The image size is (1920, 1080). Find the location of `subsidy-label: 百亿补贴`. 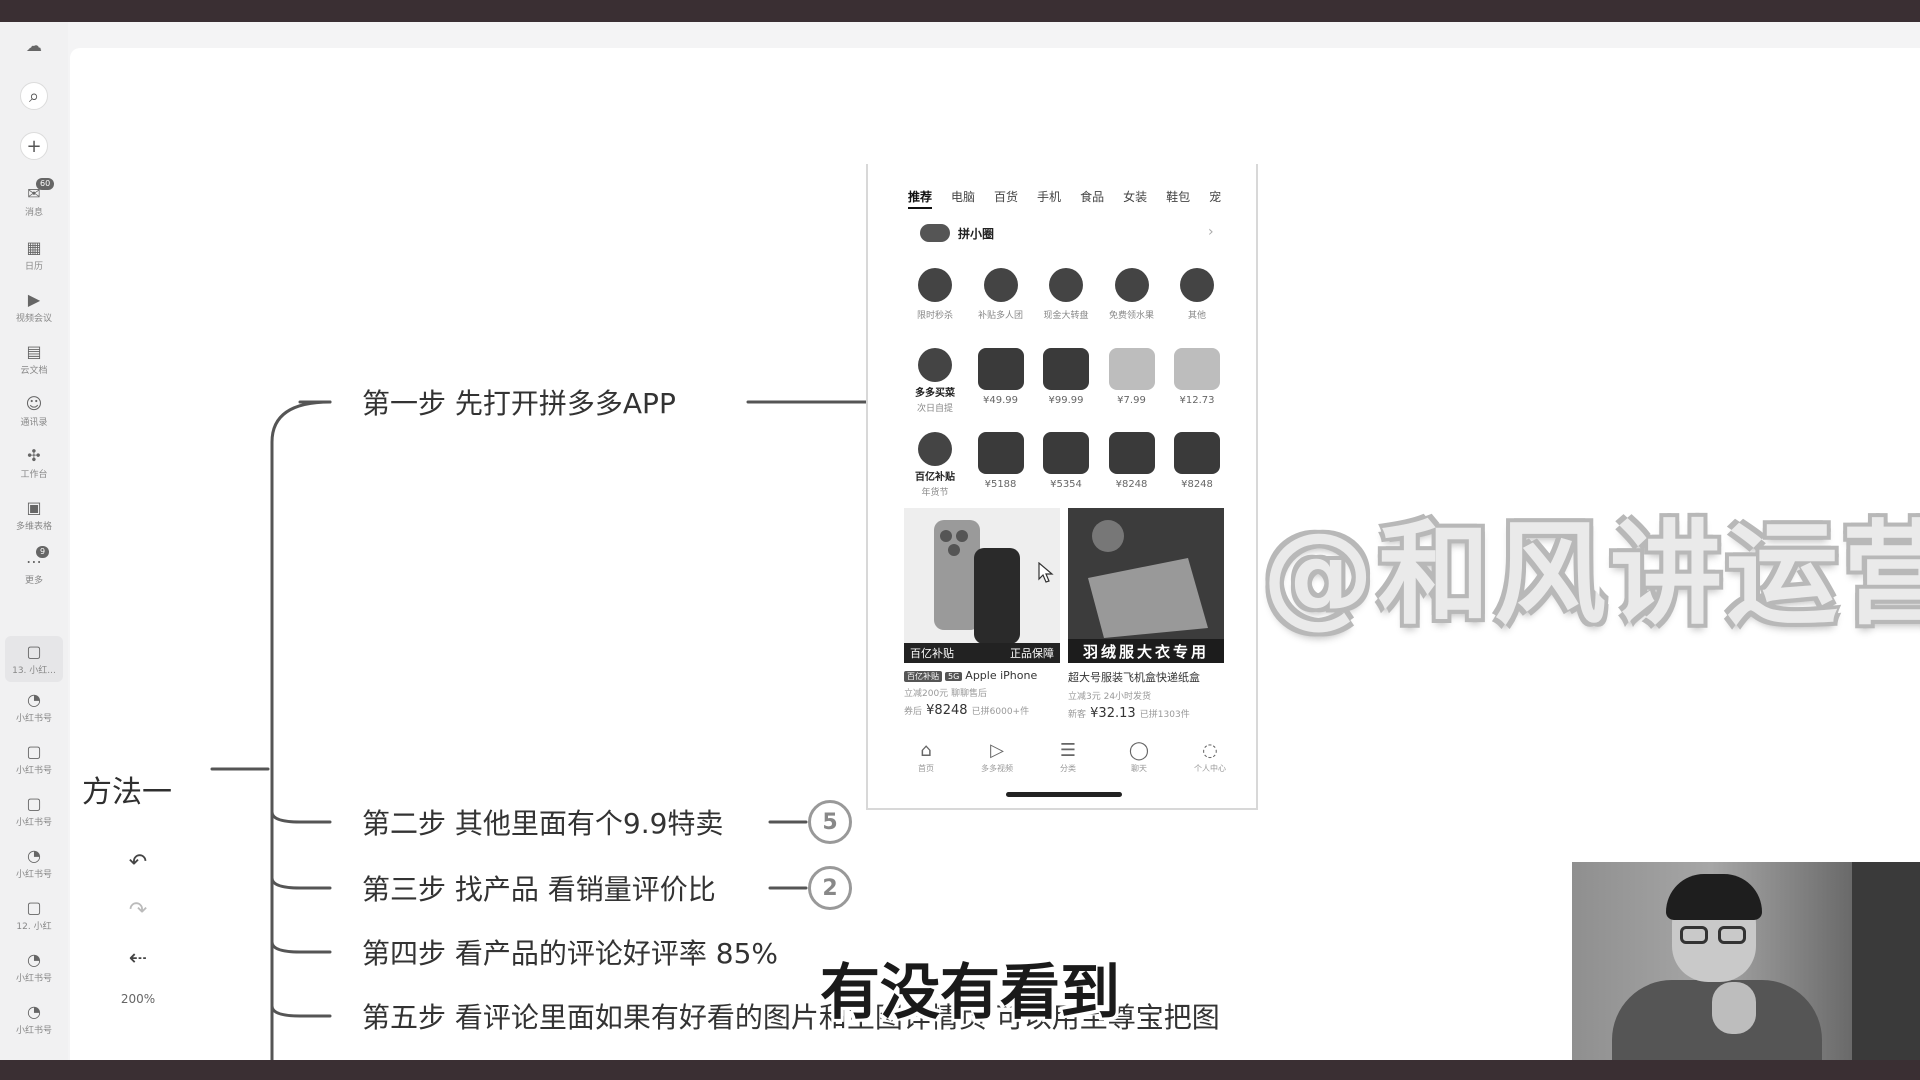

subsidy-label: 百亿补贴 is located at coordinates (935, 477).